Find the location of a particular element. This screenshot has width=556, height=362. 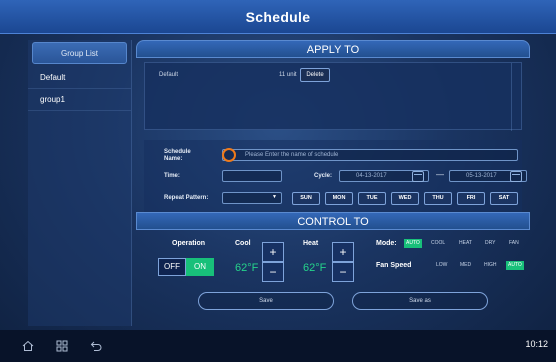

schedule-name-input: Please Enter the name of schedule is located at coordinates (370, 155).